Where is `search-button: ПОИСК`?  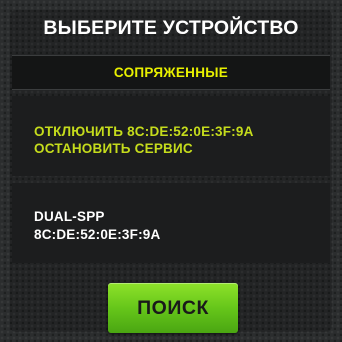 search-button: ПОИСК is located at coordinates (173, 308).